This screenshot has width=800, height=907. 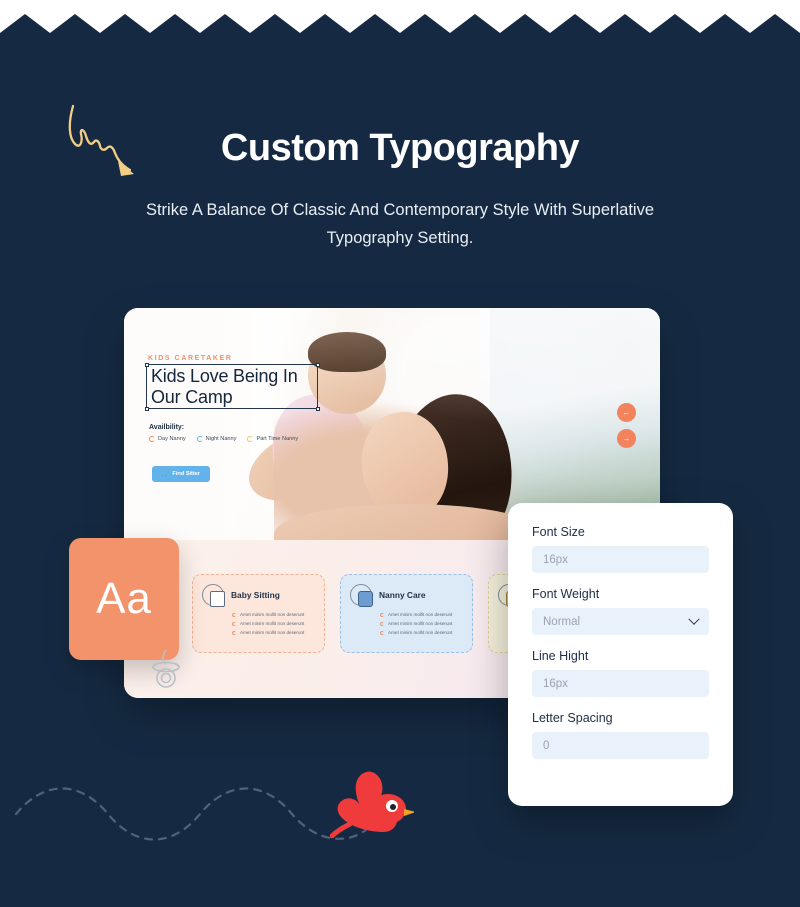 What do you see at coordinates (166, 668) in the screenshot?
I see `pacifier-icon` at bounding box center [166, 668].